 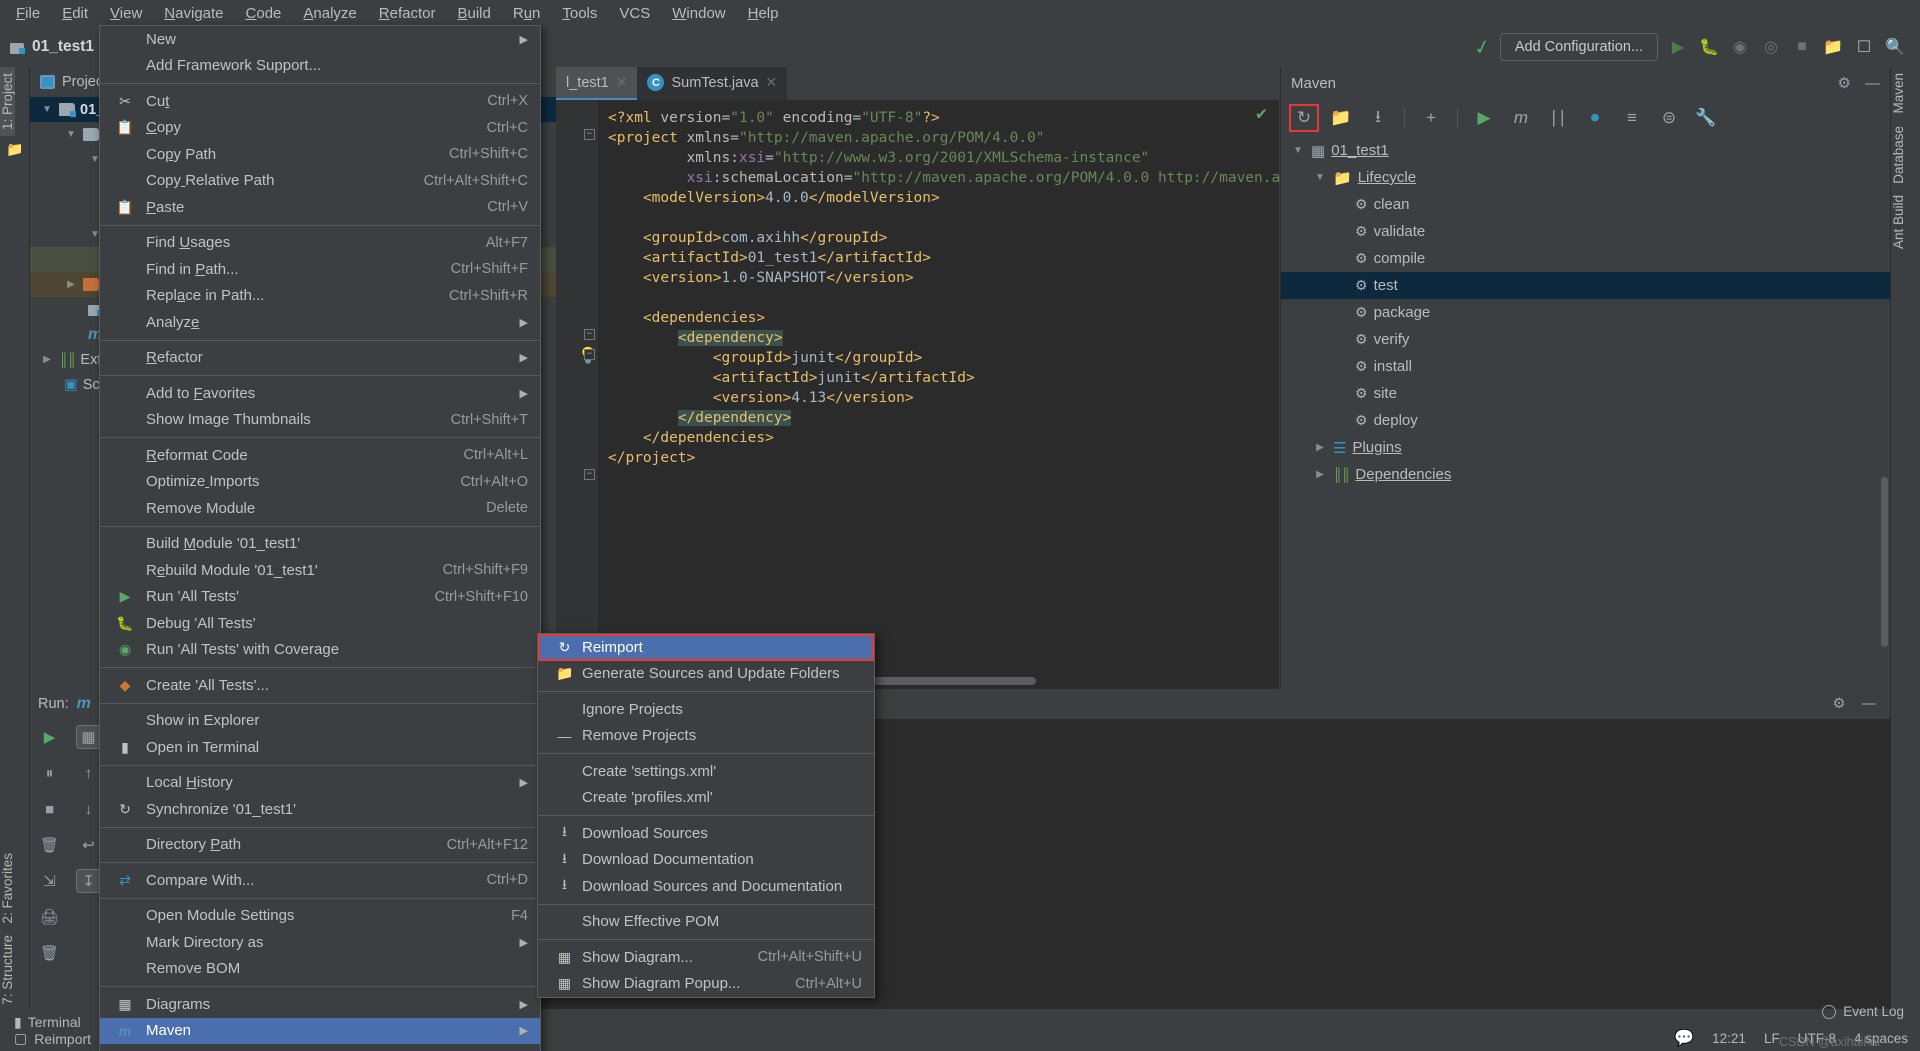 I want to click on toggle-offline-icon: ⏺, so click(x=1595, y=118).